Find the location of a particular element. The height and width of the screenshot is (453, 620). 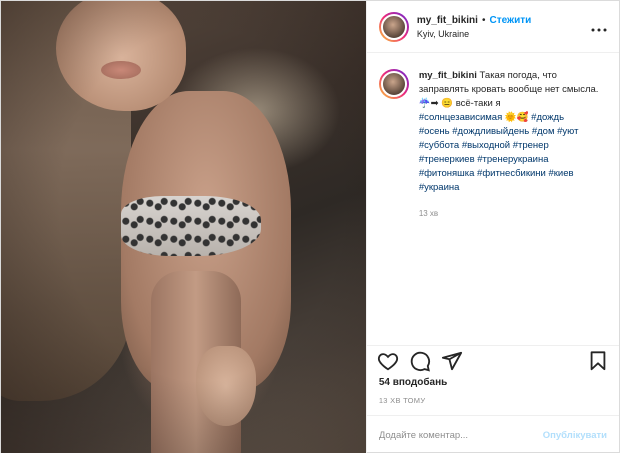

publish-button: Опублікувати is located at coordinates (575, 435).